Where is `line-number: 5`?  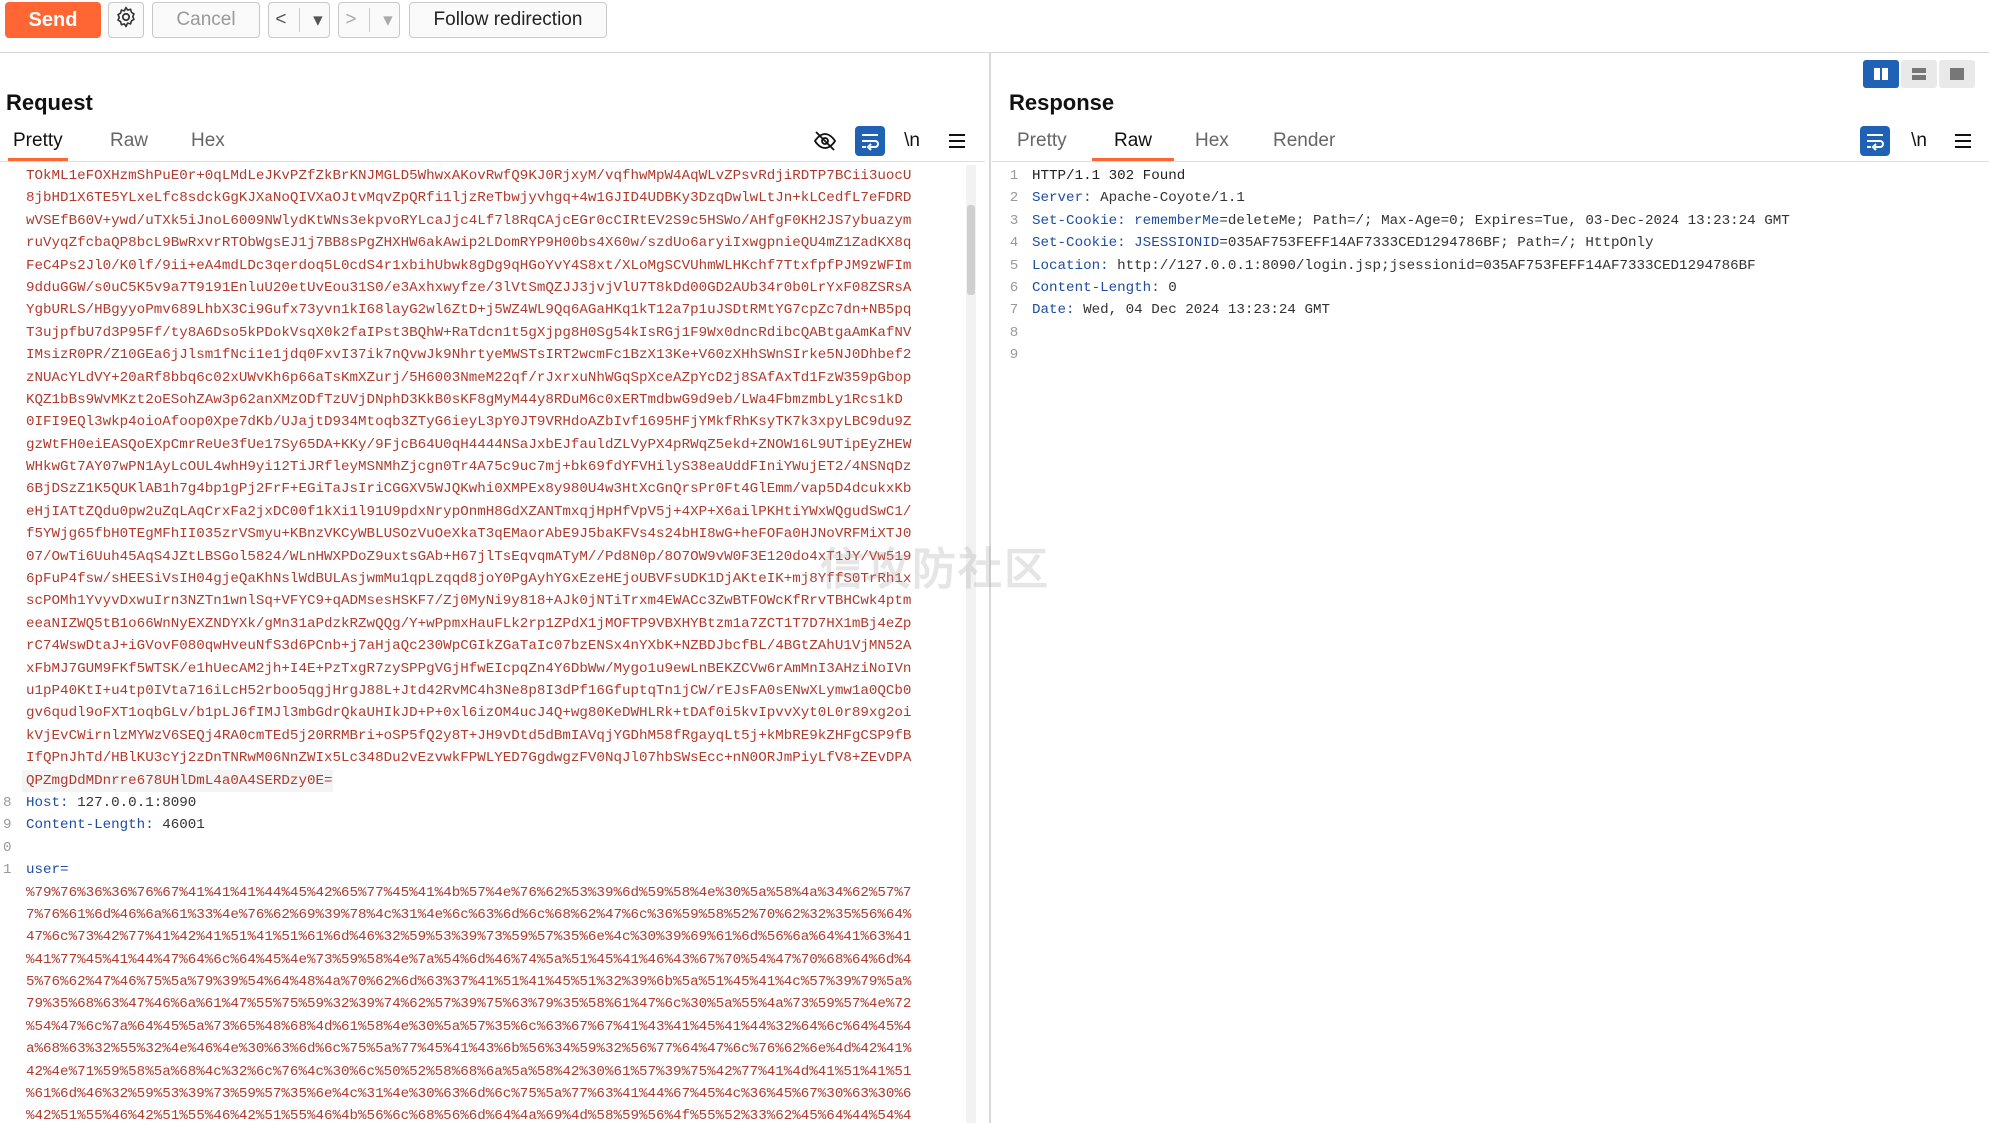 line-number: 5 is located at coordinates (1014, 265).